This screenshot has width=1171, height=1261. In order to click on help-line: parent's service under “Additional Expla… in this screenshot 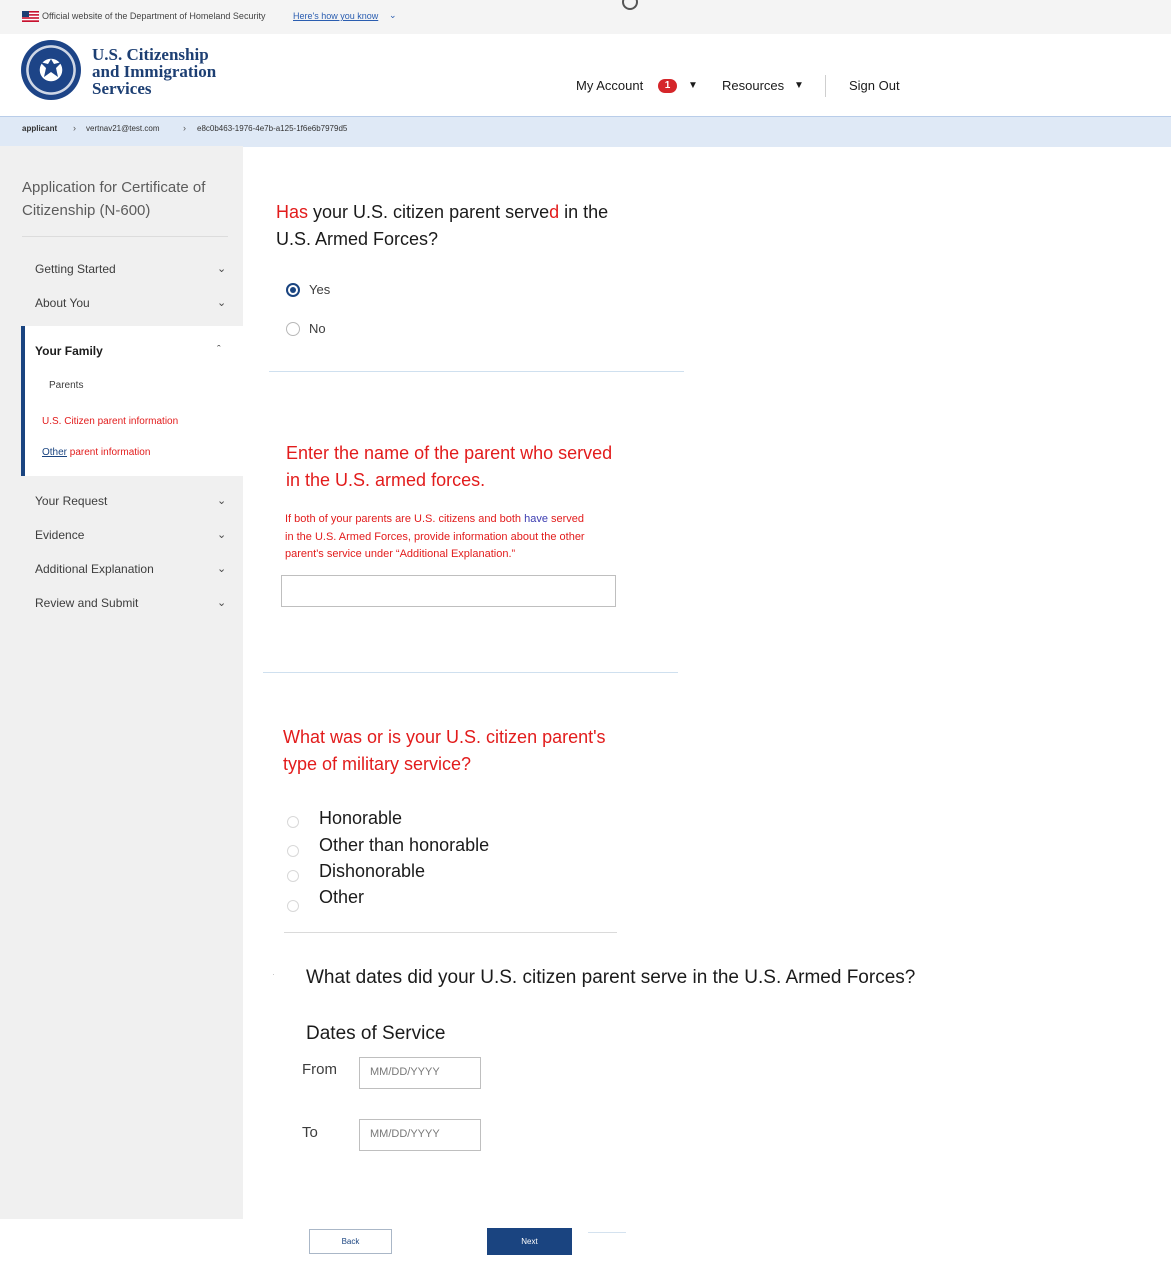, I will do `click(400, 554)`.